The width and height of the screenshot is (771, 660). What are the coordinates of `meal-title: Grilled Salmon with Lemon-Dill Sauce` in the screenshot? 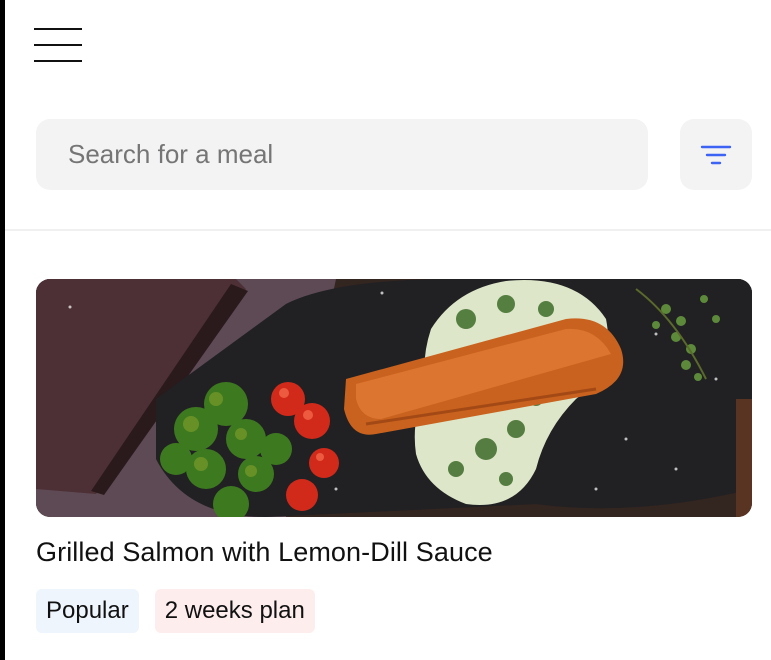 It's located at (264, 552).